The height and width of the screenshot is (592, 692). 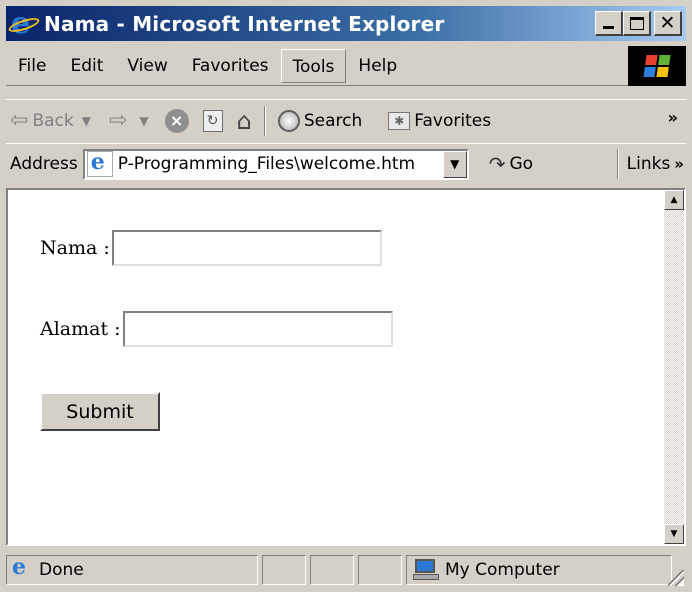 I want to click on status-text-pane: e Done, so click(x=132, y=569).